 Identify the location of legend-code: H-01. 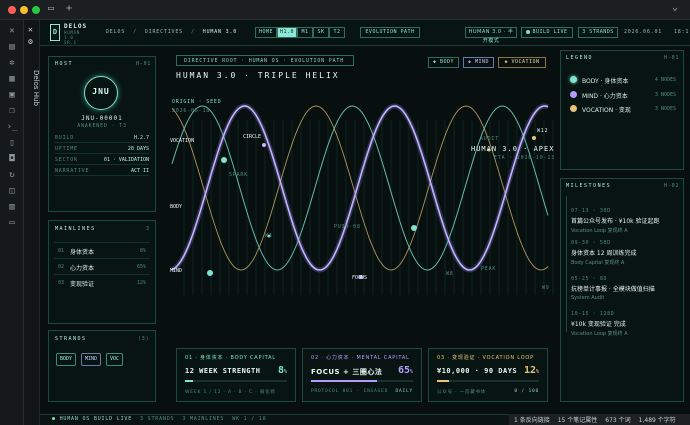
(672, 58).